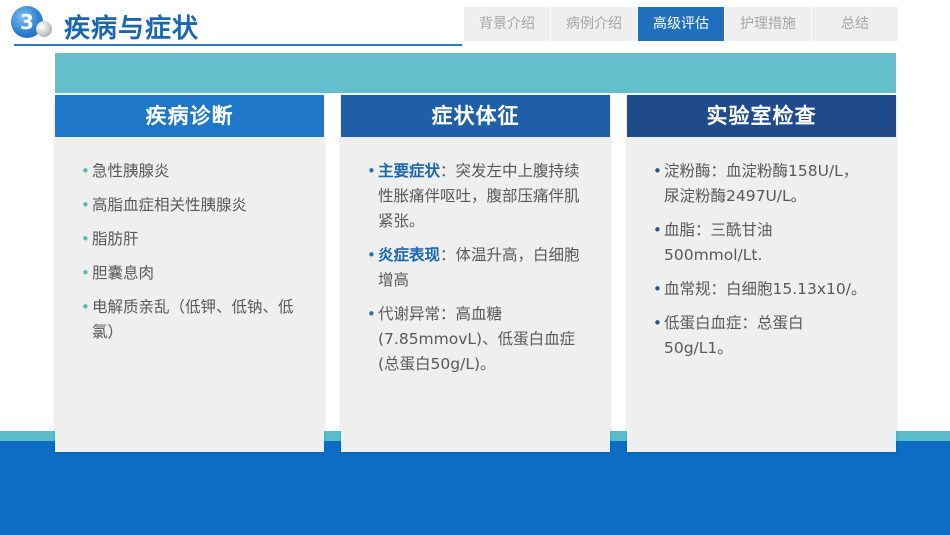 The image size is (950, 535). I want to click on list-item: • 主要症状：突发左中上腹持续性胀痛伴呕吐，腹部压痛伴肌紧张。, so click(475, 196).